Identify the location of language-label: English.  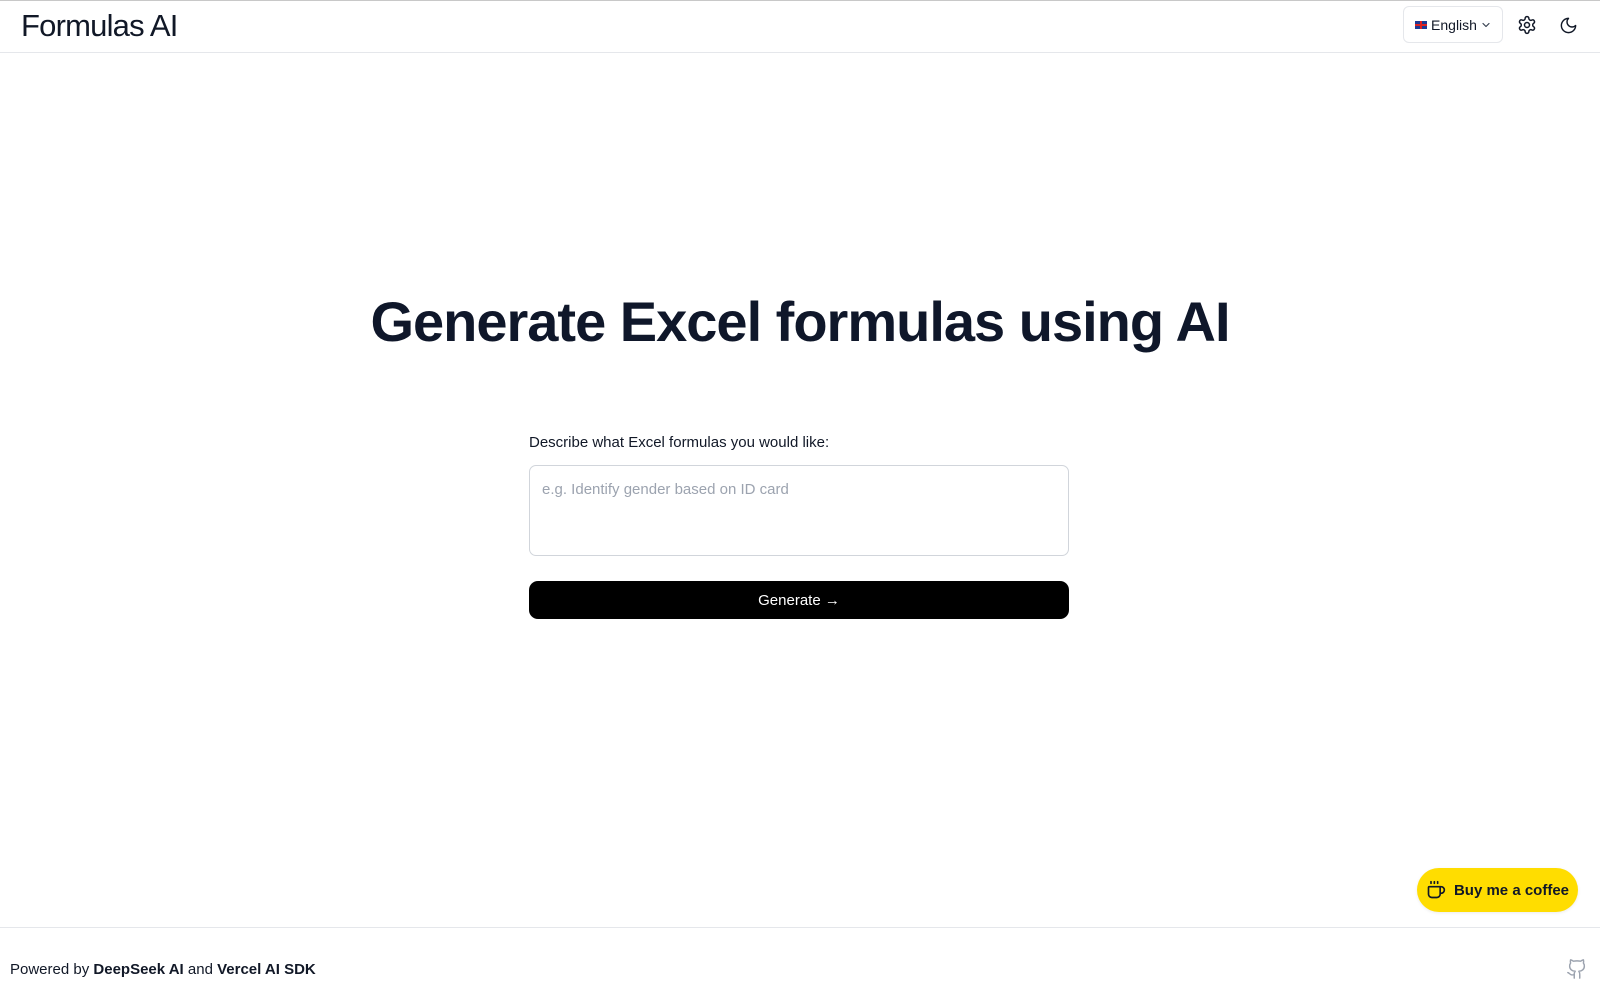
(1454, 24).